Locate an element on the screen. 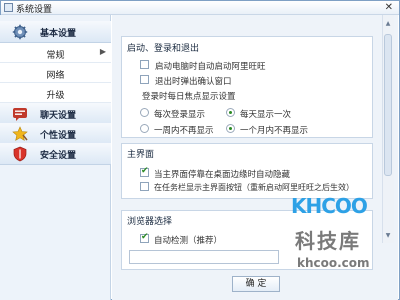 This screenshot has width=400, height=300. radio-month-hide-label: 一个月内不再显示 is located at coordinates (274, 131).